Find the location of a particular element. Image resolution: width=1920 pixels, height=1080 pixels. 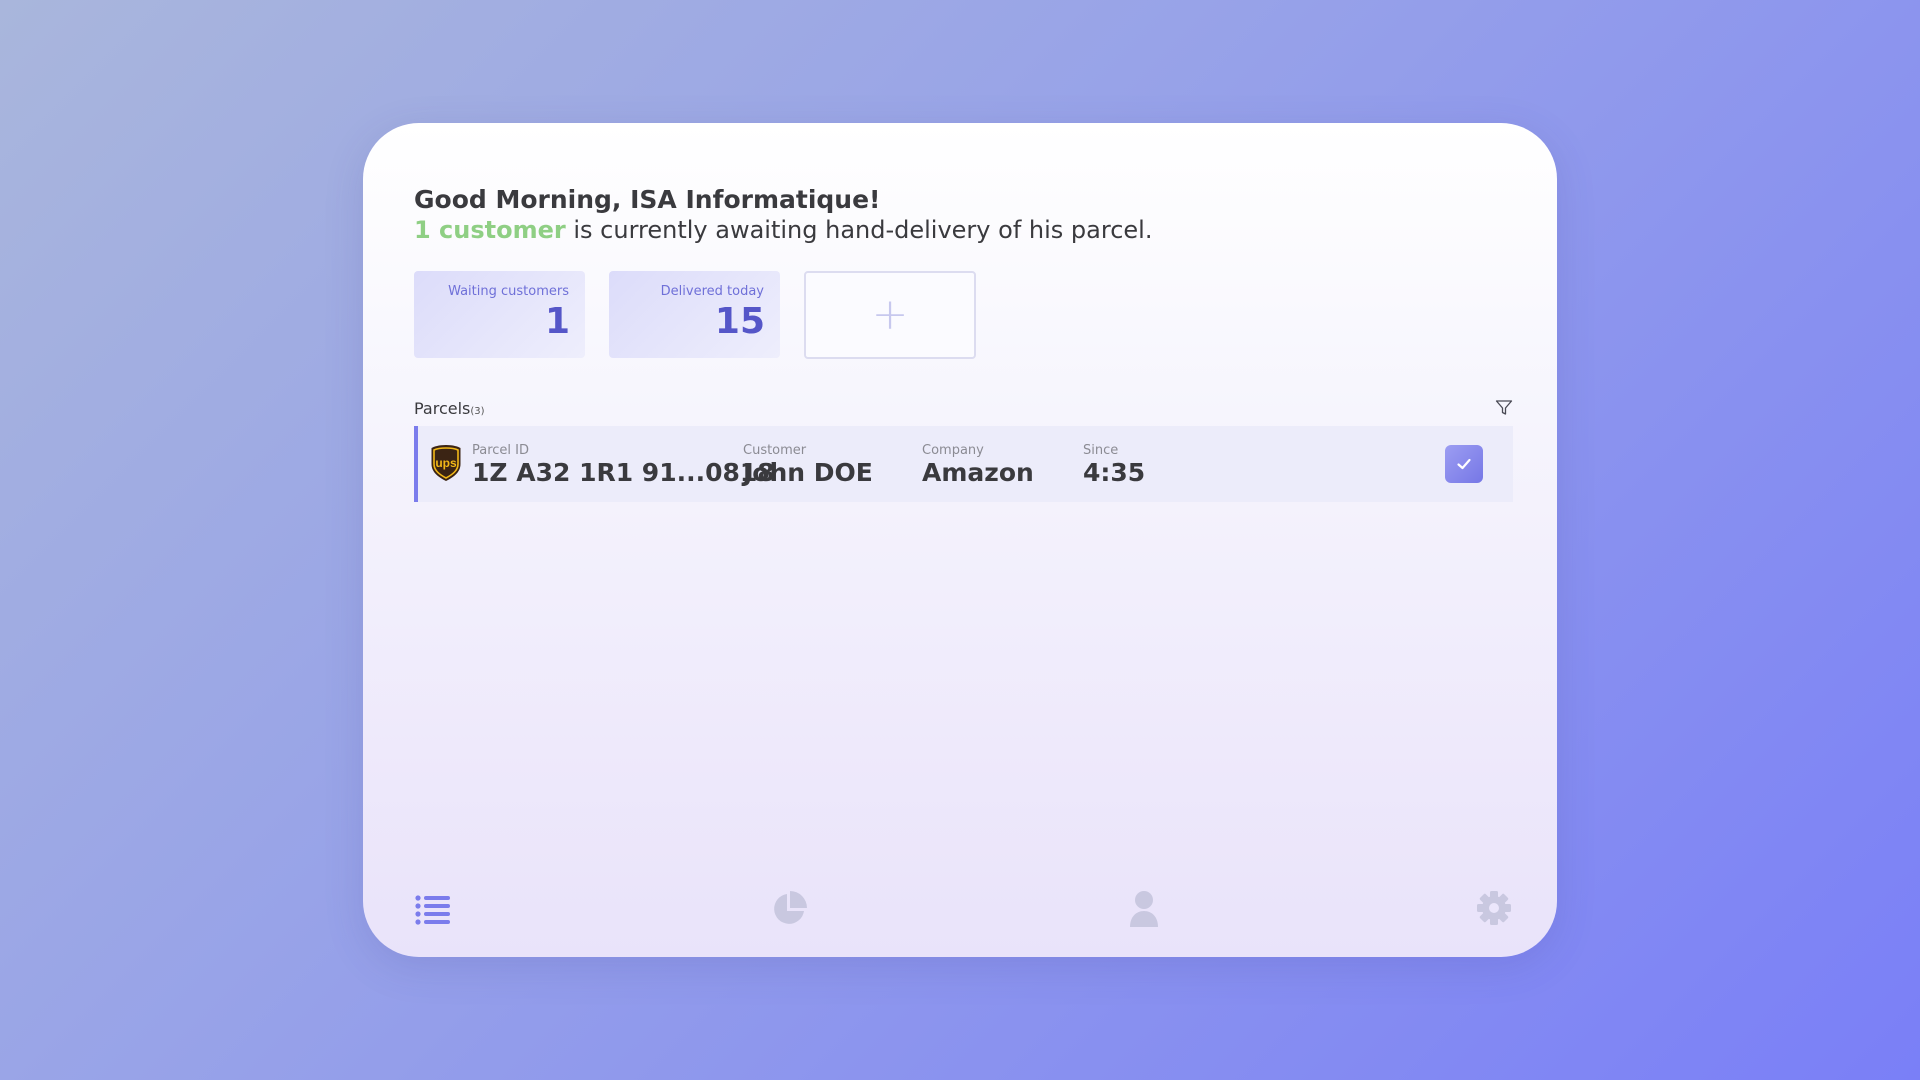

stat-card-delivered-today: Delivered today 15 is located at coordinates (694, 314).